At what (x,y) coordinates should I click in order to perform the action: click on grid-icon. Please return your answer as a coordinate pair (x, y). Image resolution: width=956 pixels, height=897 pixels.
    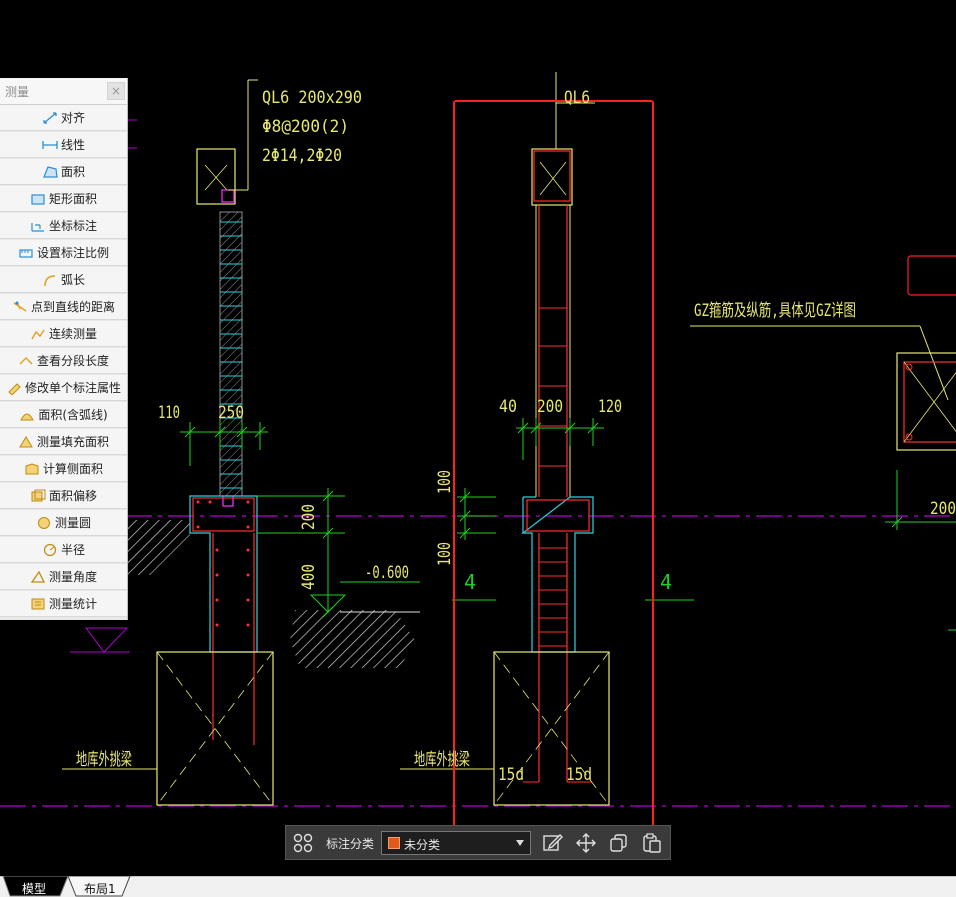
    Looking at the image, I should click on (303, 843).